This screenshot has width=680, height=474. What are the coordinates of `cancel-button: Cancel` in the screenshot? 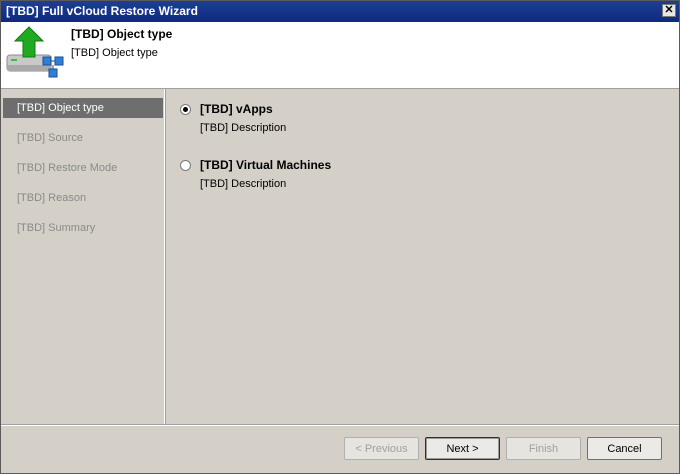 It's located at (624, 448).